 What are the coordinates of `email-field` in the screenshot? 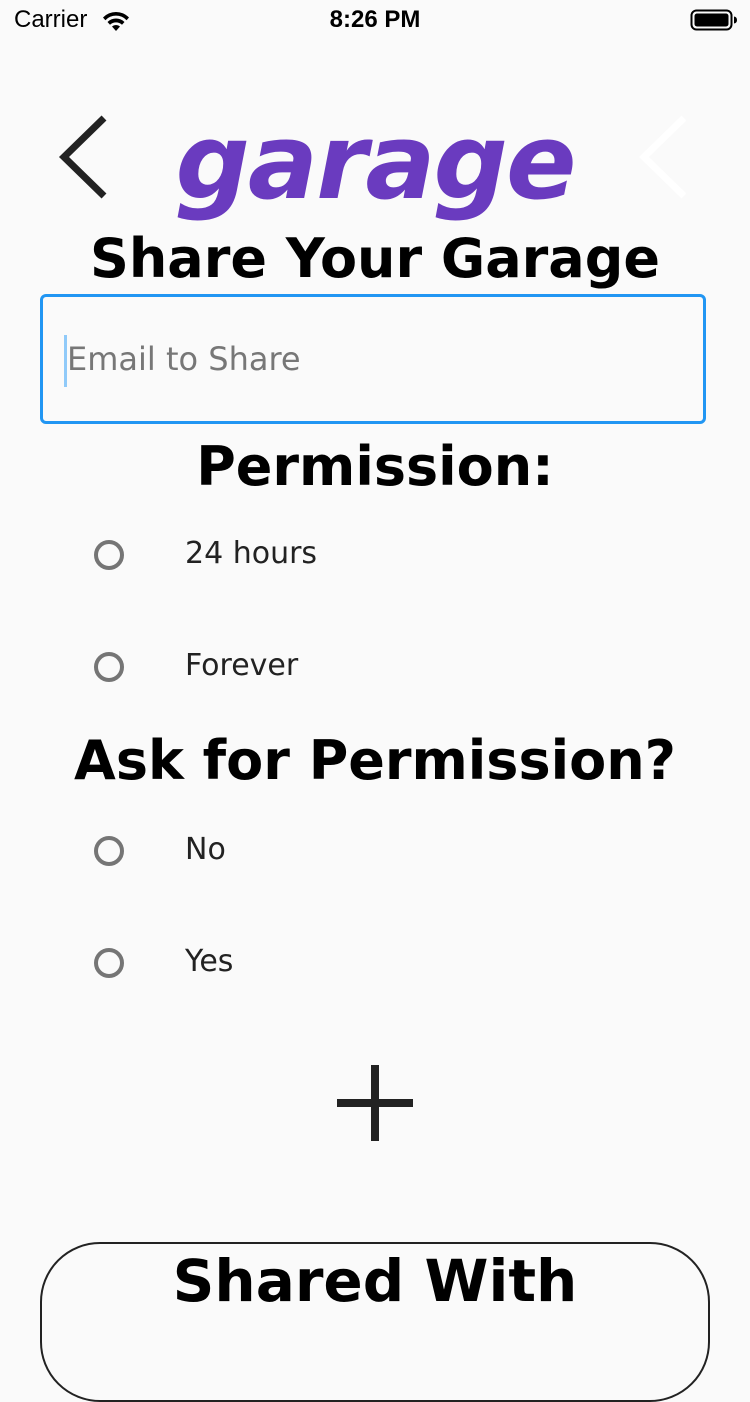 It's located at (373, 359).